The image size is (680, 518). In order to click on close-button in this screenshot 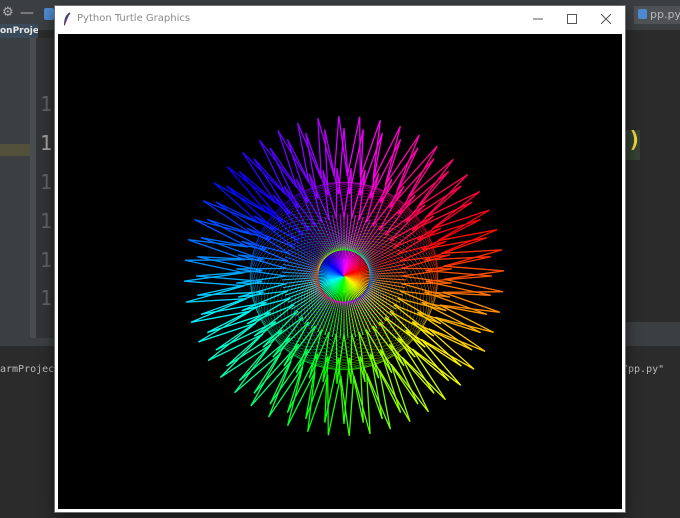, I will do `click(606, 19)`.